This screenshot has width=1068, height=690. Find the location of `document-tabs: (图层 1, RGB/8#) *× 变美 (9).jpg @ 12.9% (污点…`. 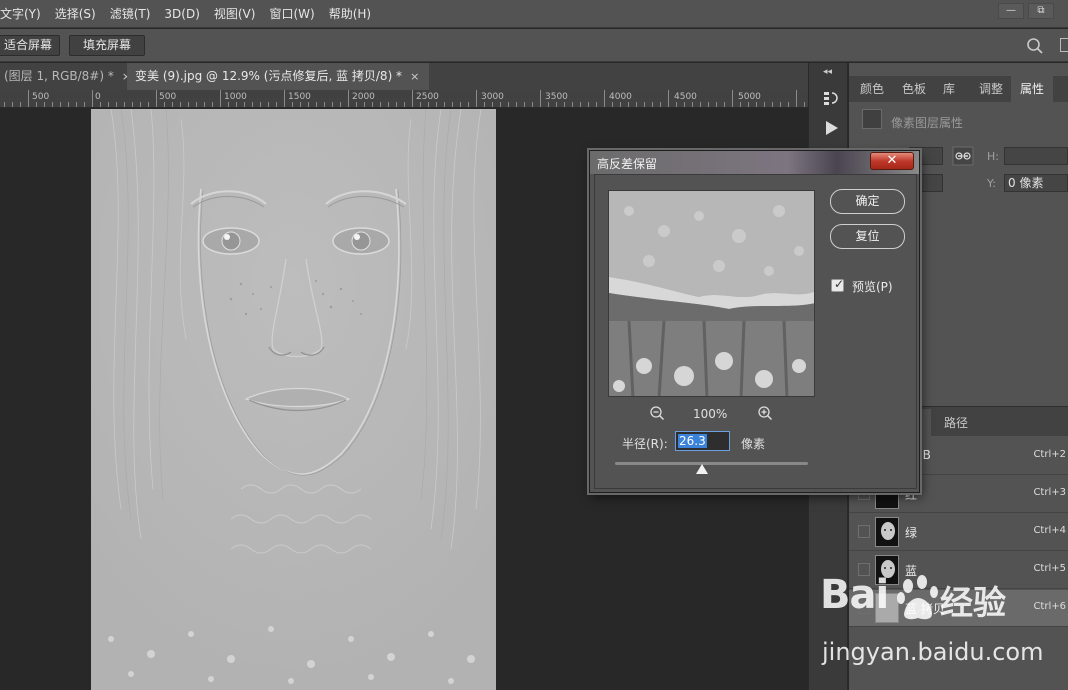

document-tabs: (图层 1, RGB/8#) *× 变美 (9).jpg @ 12.9% (污点… is located at coordinates (404, 76).